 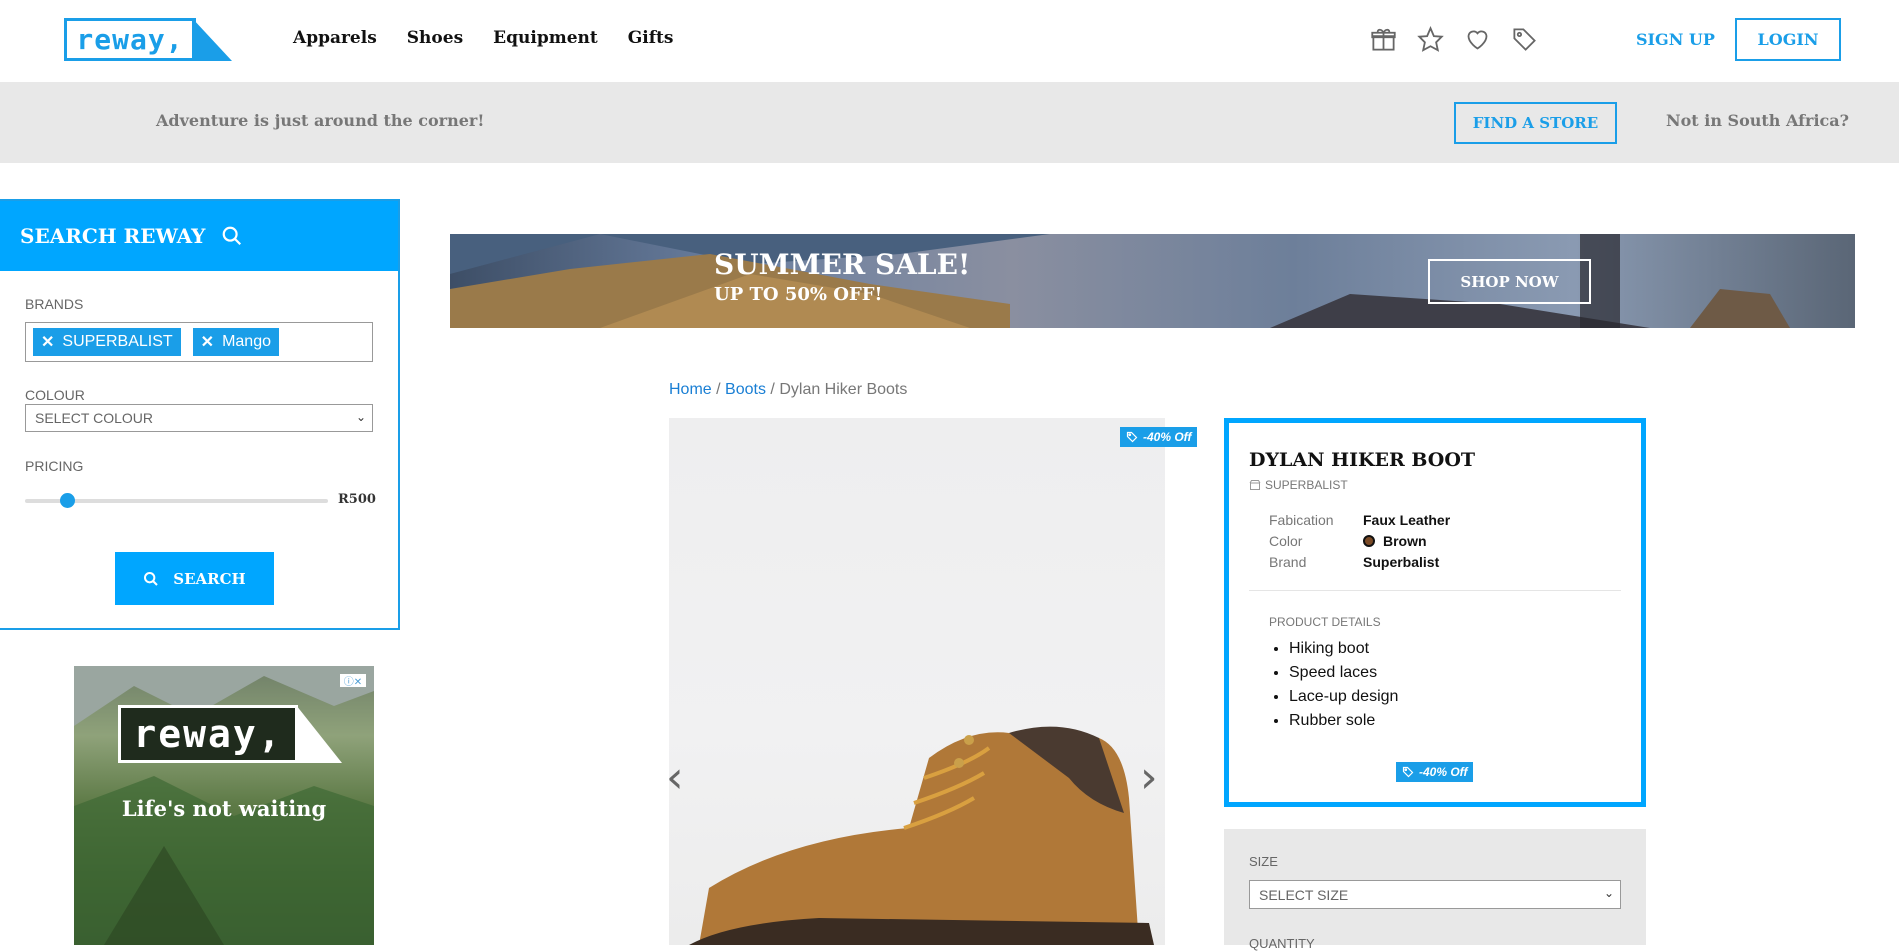 I want to click on ad-close-icon: ⓘ✕, so click(x=353, y=681).